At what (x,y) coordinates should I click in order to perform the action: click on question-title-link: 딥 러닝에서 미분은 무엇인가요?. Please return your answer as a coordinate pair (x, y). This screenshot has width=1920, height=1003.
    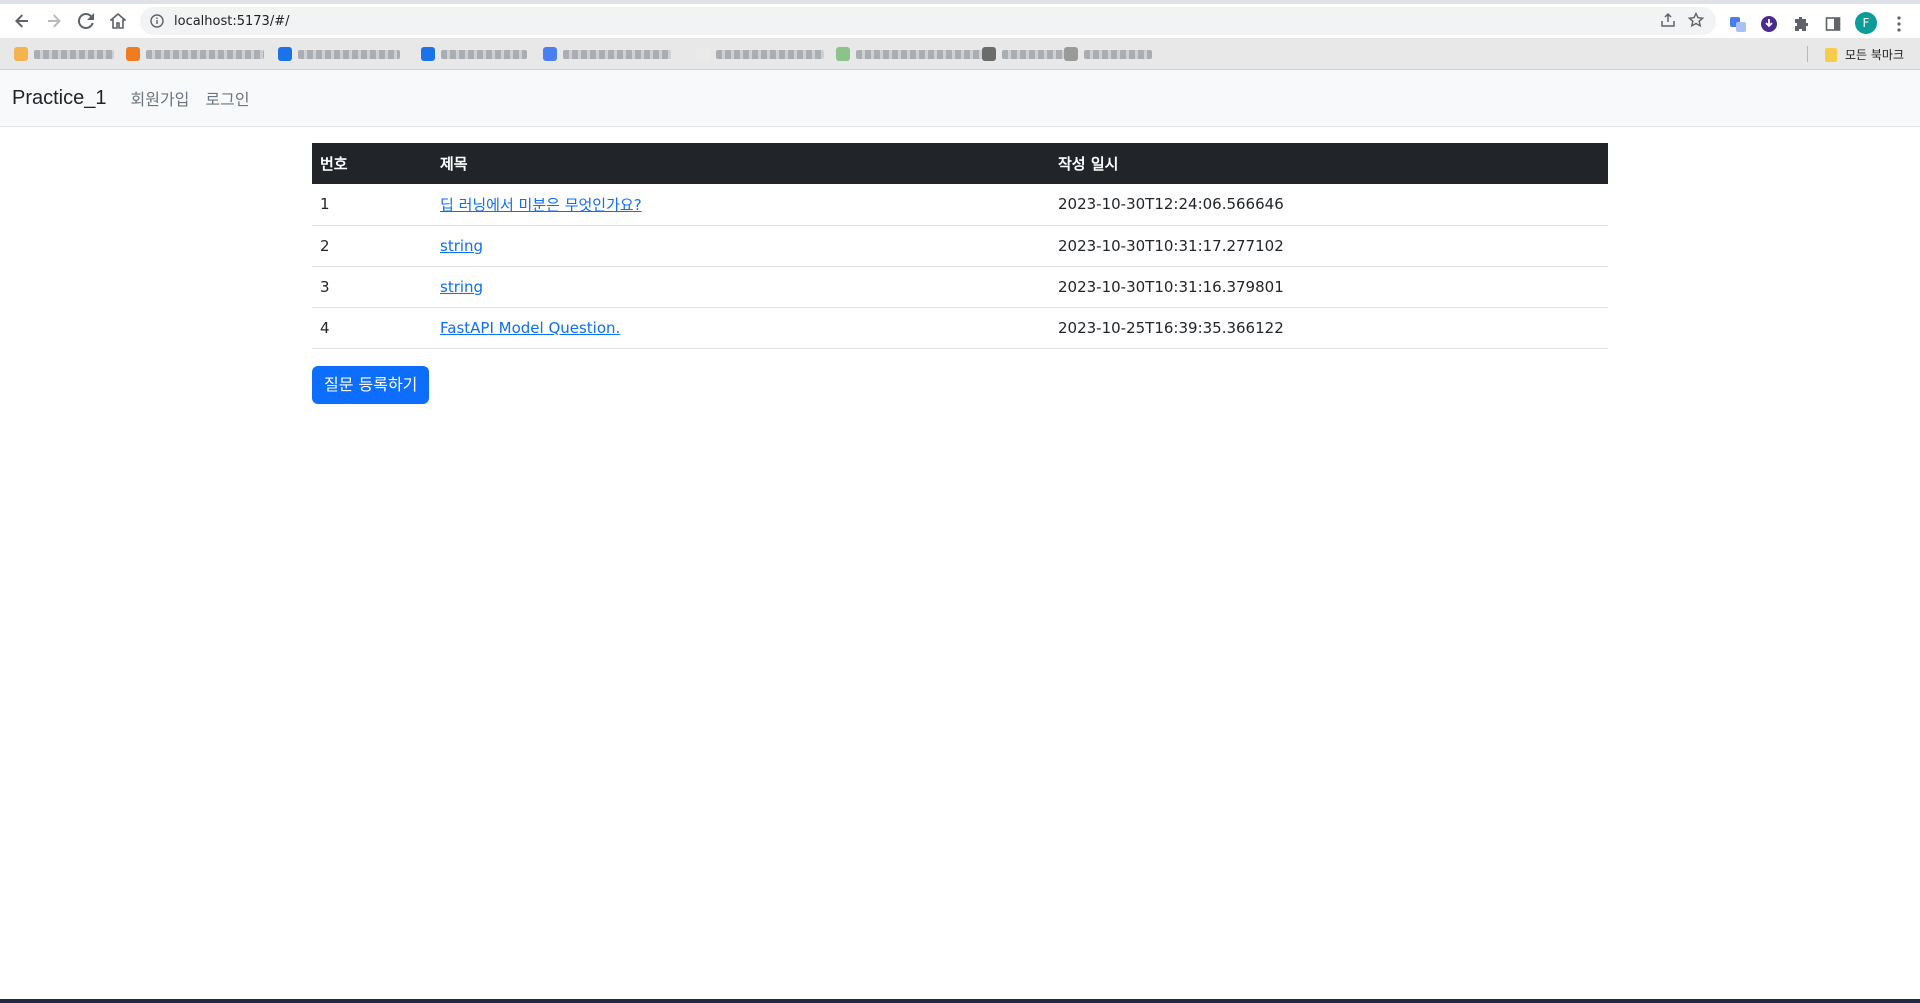
    Looking at the image, I should click on (541, 205).